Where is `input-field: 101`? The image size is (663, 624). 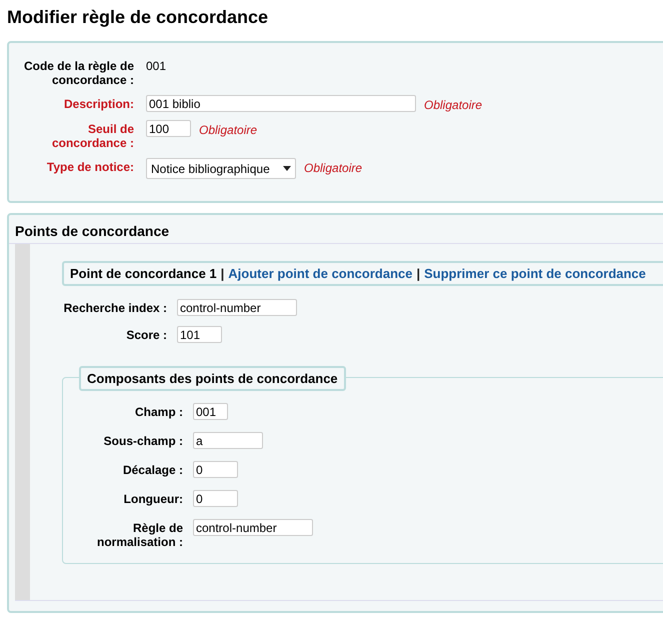 input-field: 101 is located at coordinates (199, 334).